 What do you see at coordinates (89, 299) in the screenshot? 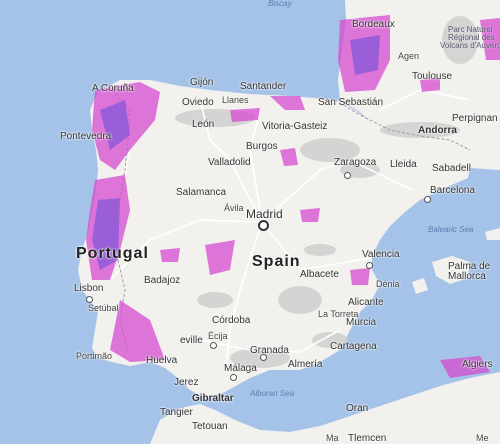
I see `lisbon-marker` at bounding box center [89, 299].